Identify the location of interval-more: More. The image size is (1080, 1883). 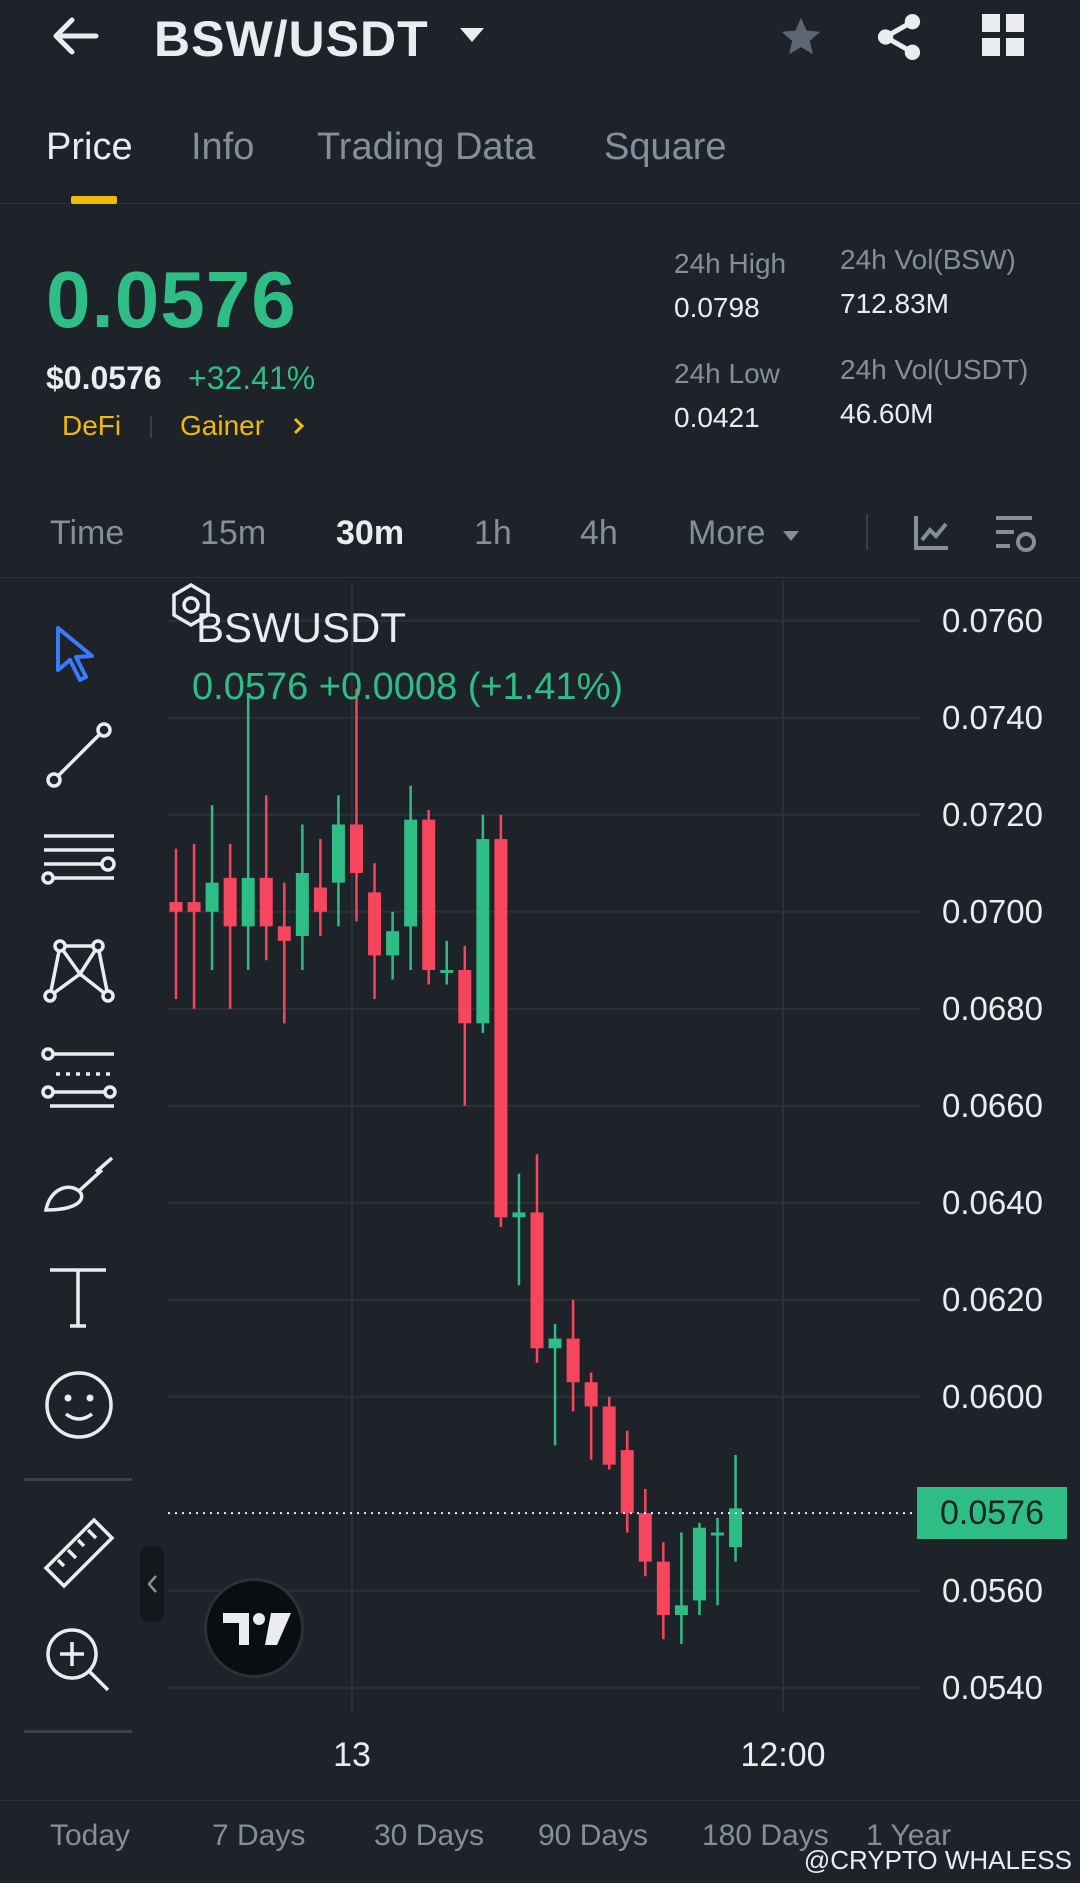
(726, 533).